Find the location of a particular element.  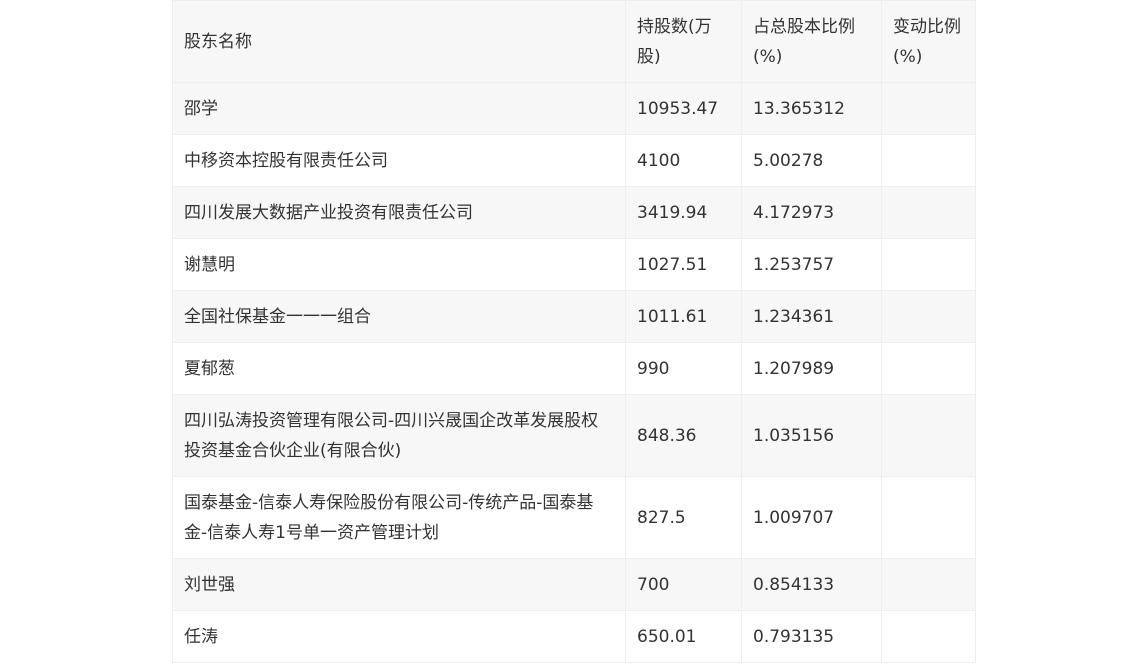

cell-shares: 700 is located at coordinates (683, 584).